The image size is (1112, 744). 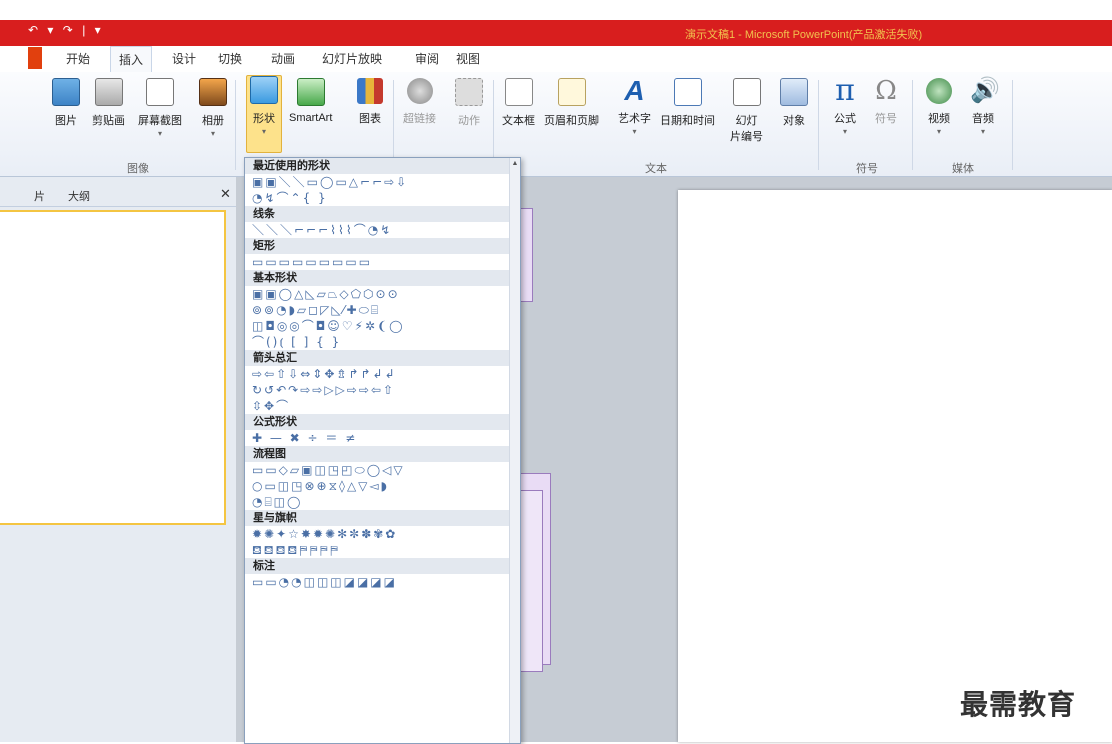 I want to click on clipart-icon, so click(x=108, y=92).